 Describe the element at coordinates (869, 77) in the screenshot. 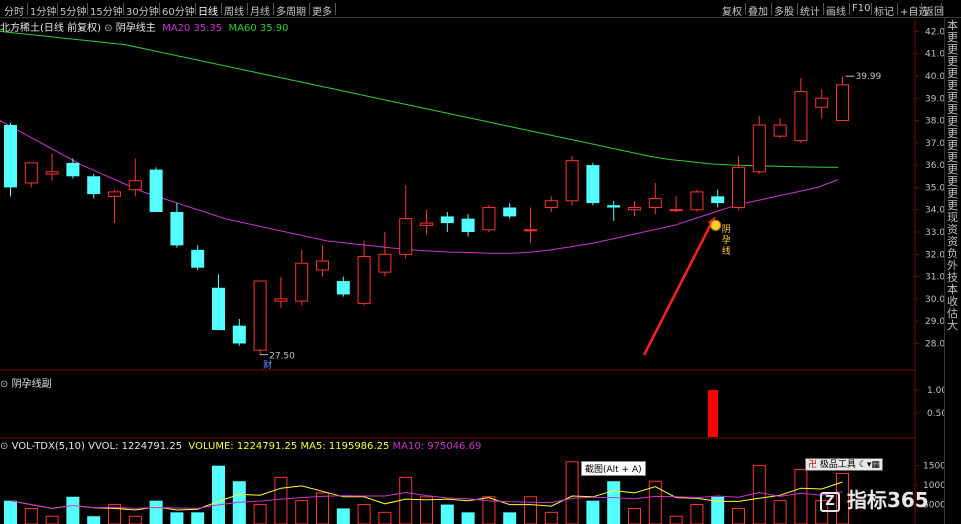

I see `high-price-label: 39.99` at that location.